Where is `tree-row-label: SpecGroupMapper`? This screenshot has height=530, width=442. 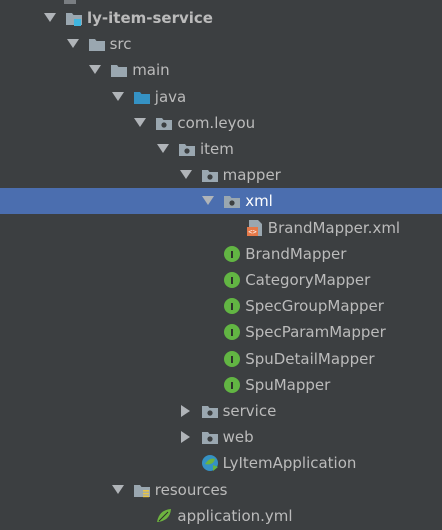
tree-row-label: SpecGroupMapper is located at coordinates (314, 306).